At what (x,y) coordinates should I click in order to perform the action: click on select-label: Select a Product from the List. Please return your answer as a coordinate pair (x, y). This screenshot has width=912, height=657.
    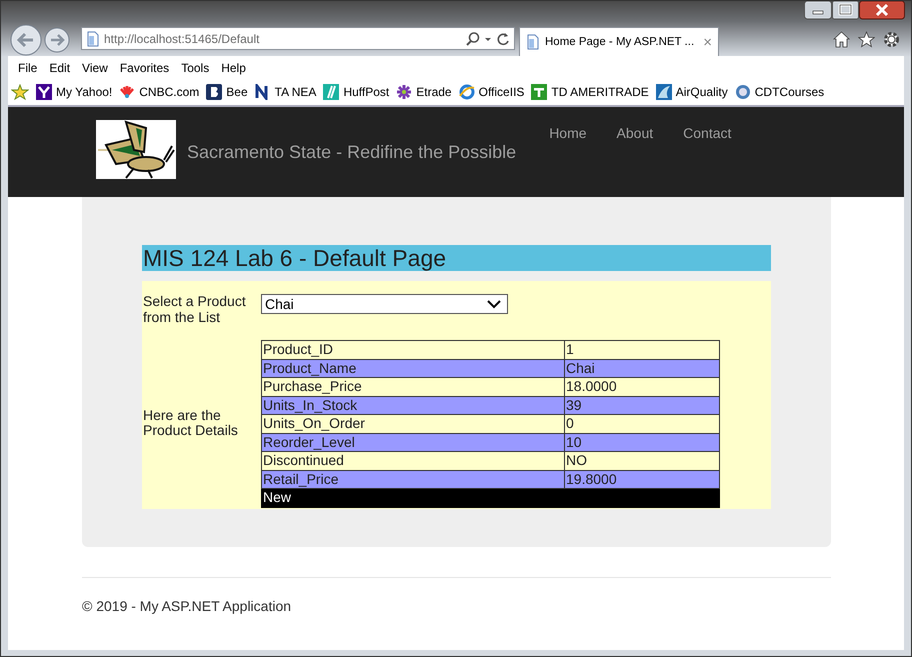
    Looking at the image, I should click on (195, 309).